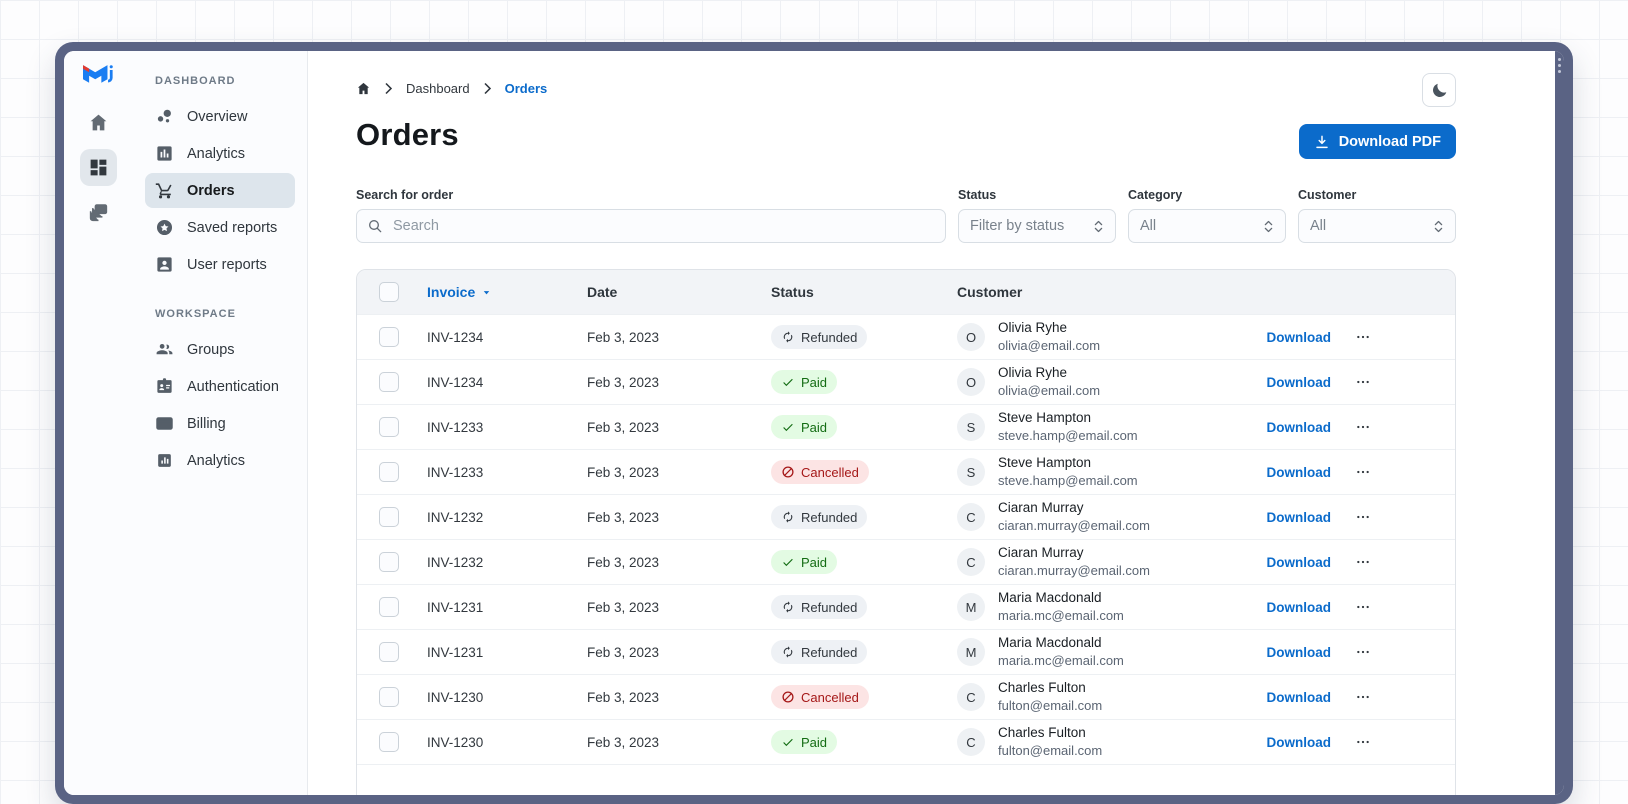 This screenshot has width=1628, height=804. I want to click on check-icon, so click(788, 427).